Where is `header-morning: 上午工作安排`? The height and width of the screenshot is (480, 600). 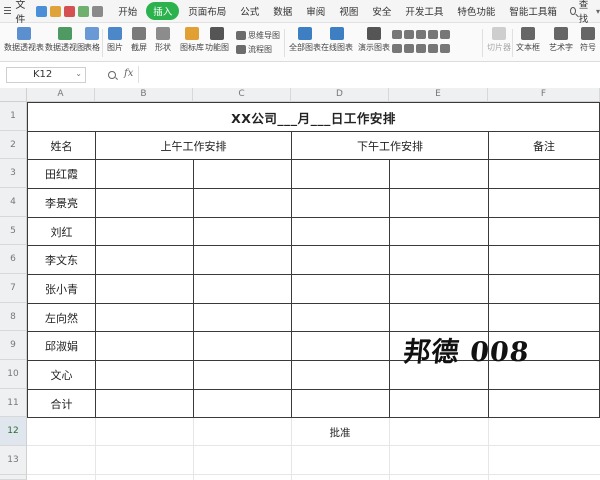 header-morning: 上午工作安排 is located at coordinates (193, 145).